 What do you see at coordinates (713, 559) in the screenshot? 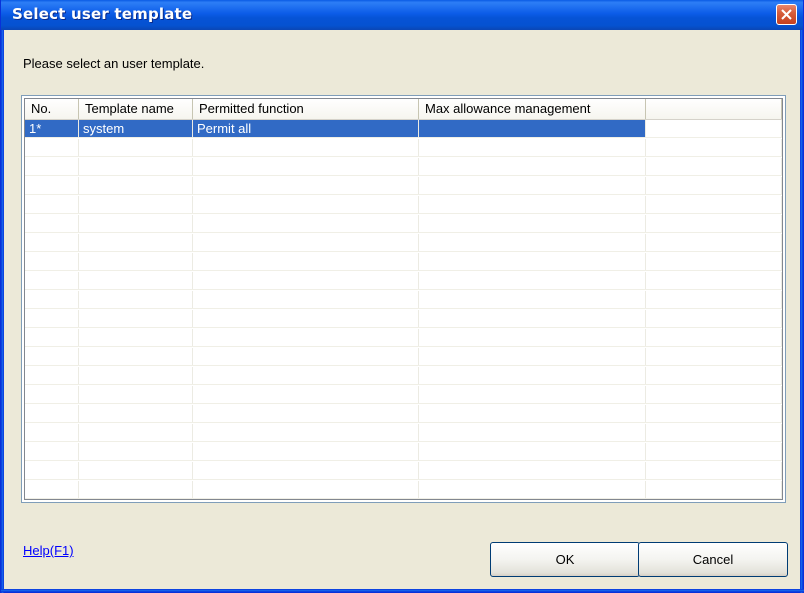
I see `cancel-button: Cancel` at bounding box center [713, 559].